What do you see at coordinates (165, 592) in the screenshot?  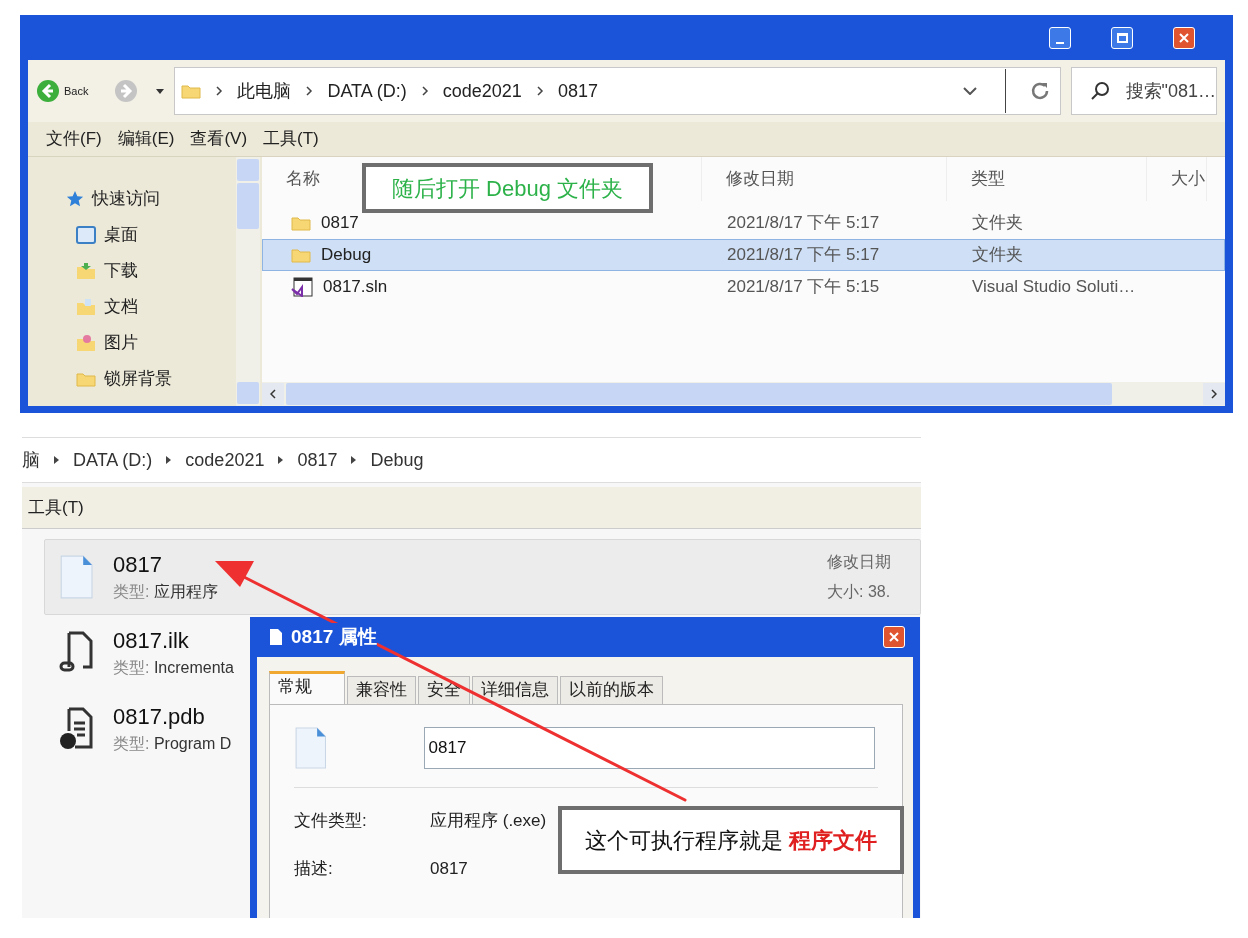 I see `file-type: 类型: 应用程序` at bounding box center [165, 592].